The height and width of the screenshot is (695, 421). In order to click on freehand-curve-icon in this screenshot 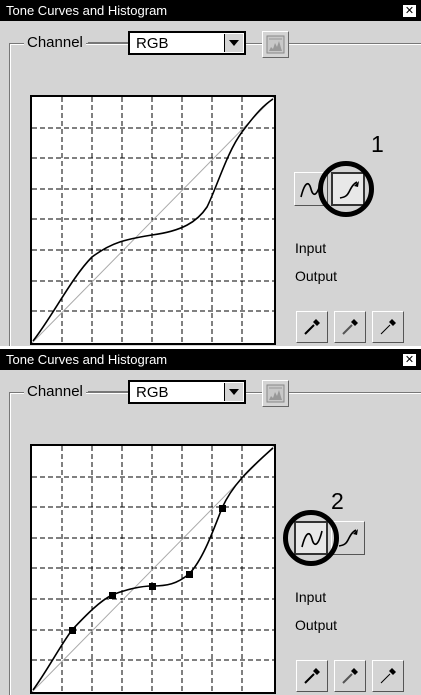, I will do `click(348, 538)`.